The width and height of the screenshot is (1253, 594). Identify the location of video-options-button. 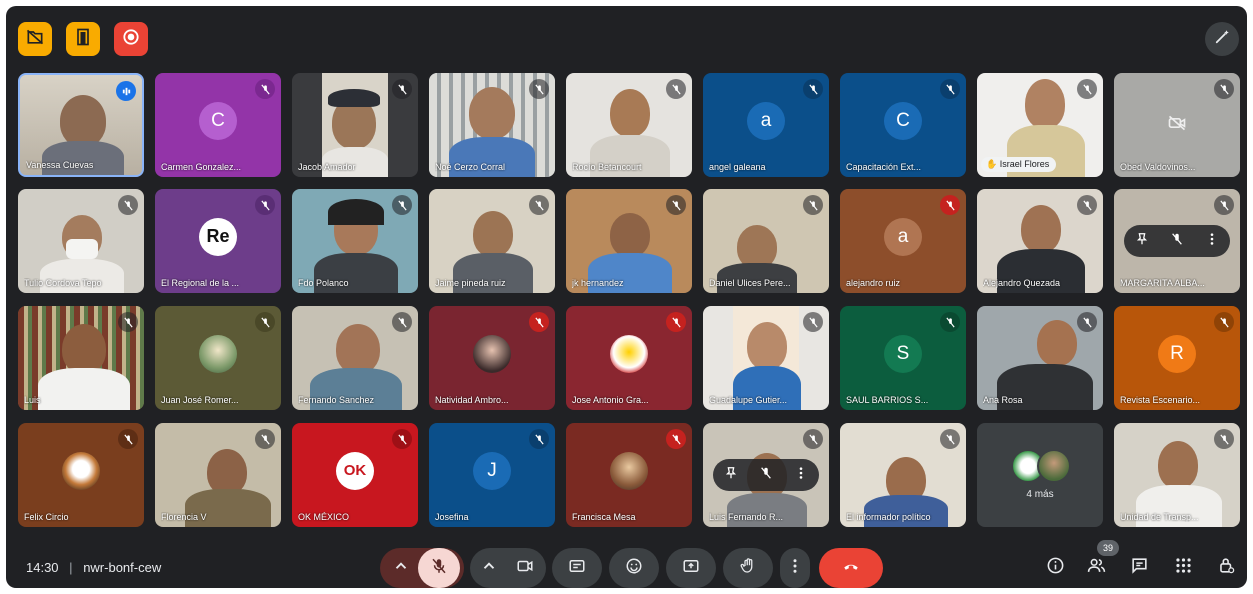
(489, 568).